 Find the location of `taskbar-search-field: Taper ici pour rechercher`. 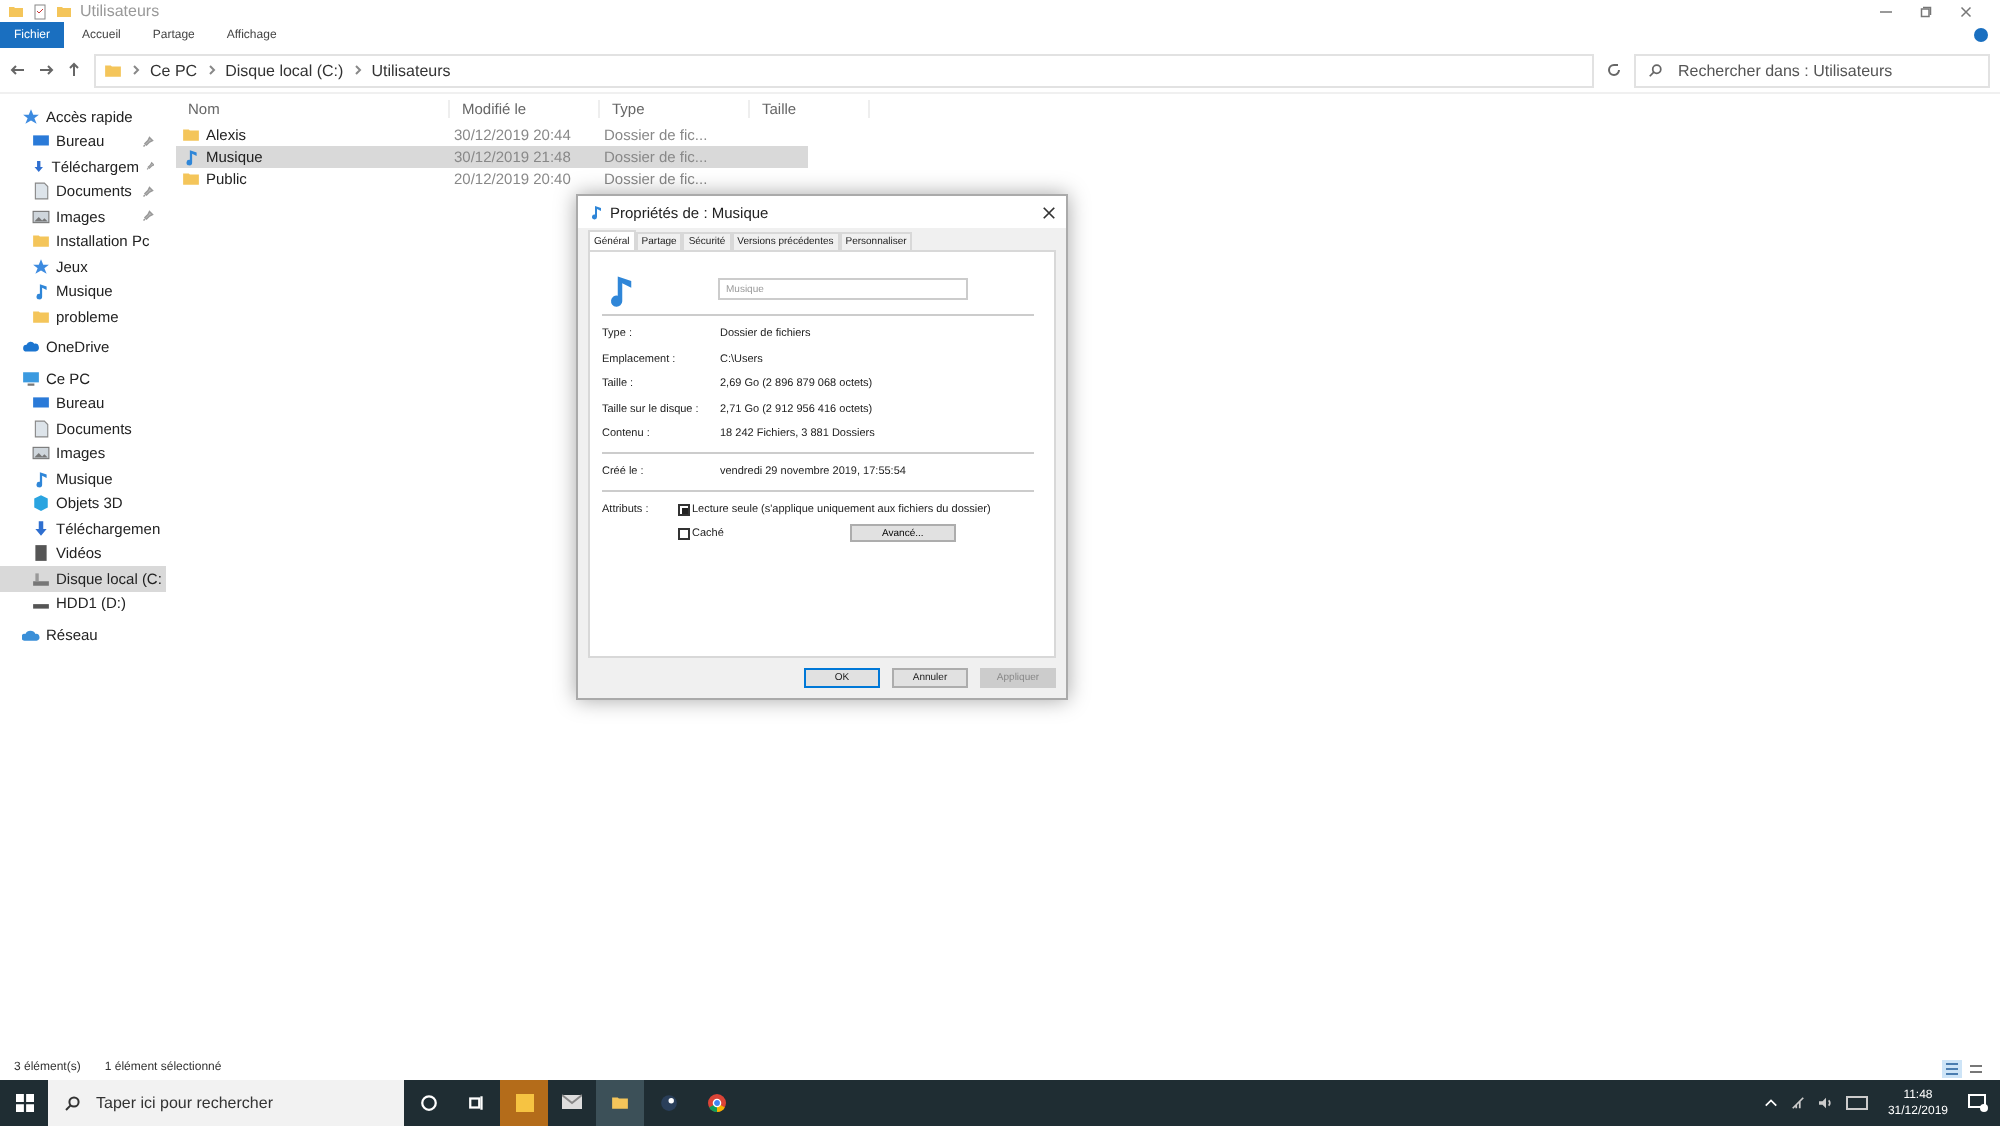

taskbar-search-field: Taper ici pour rechercher is located at coordinates (226, 1103).